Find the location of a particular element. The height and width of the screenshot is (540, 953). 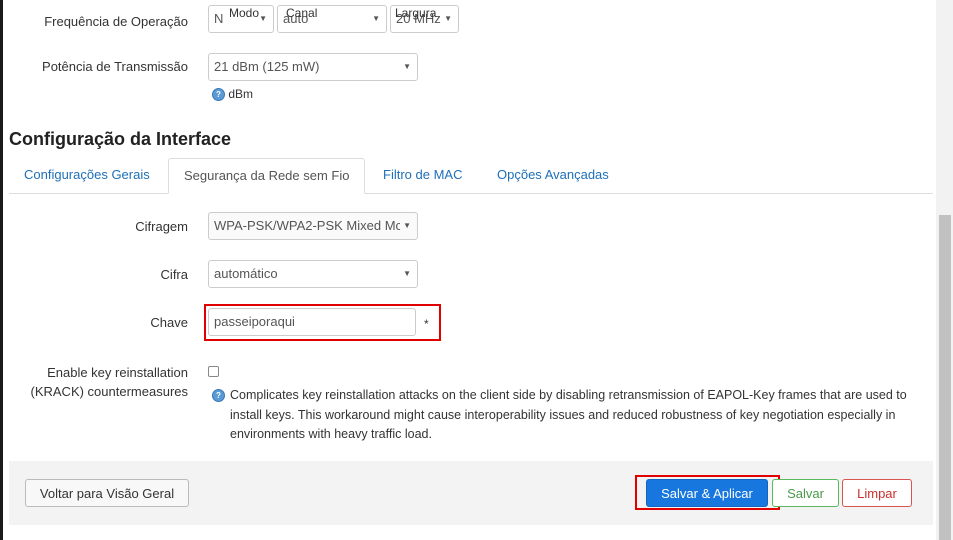

width-label: Largura is located at coordinates (416, 13).